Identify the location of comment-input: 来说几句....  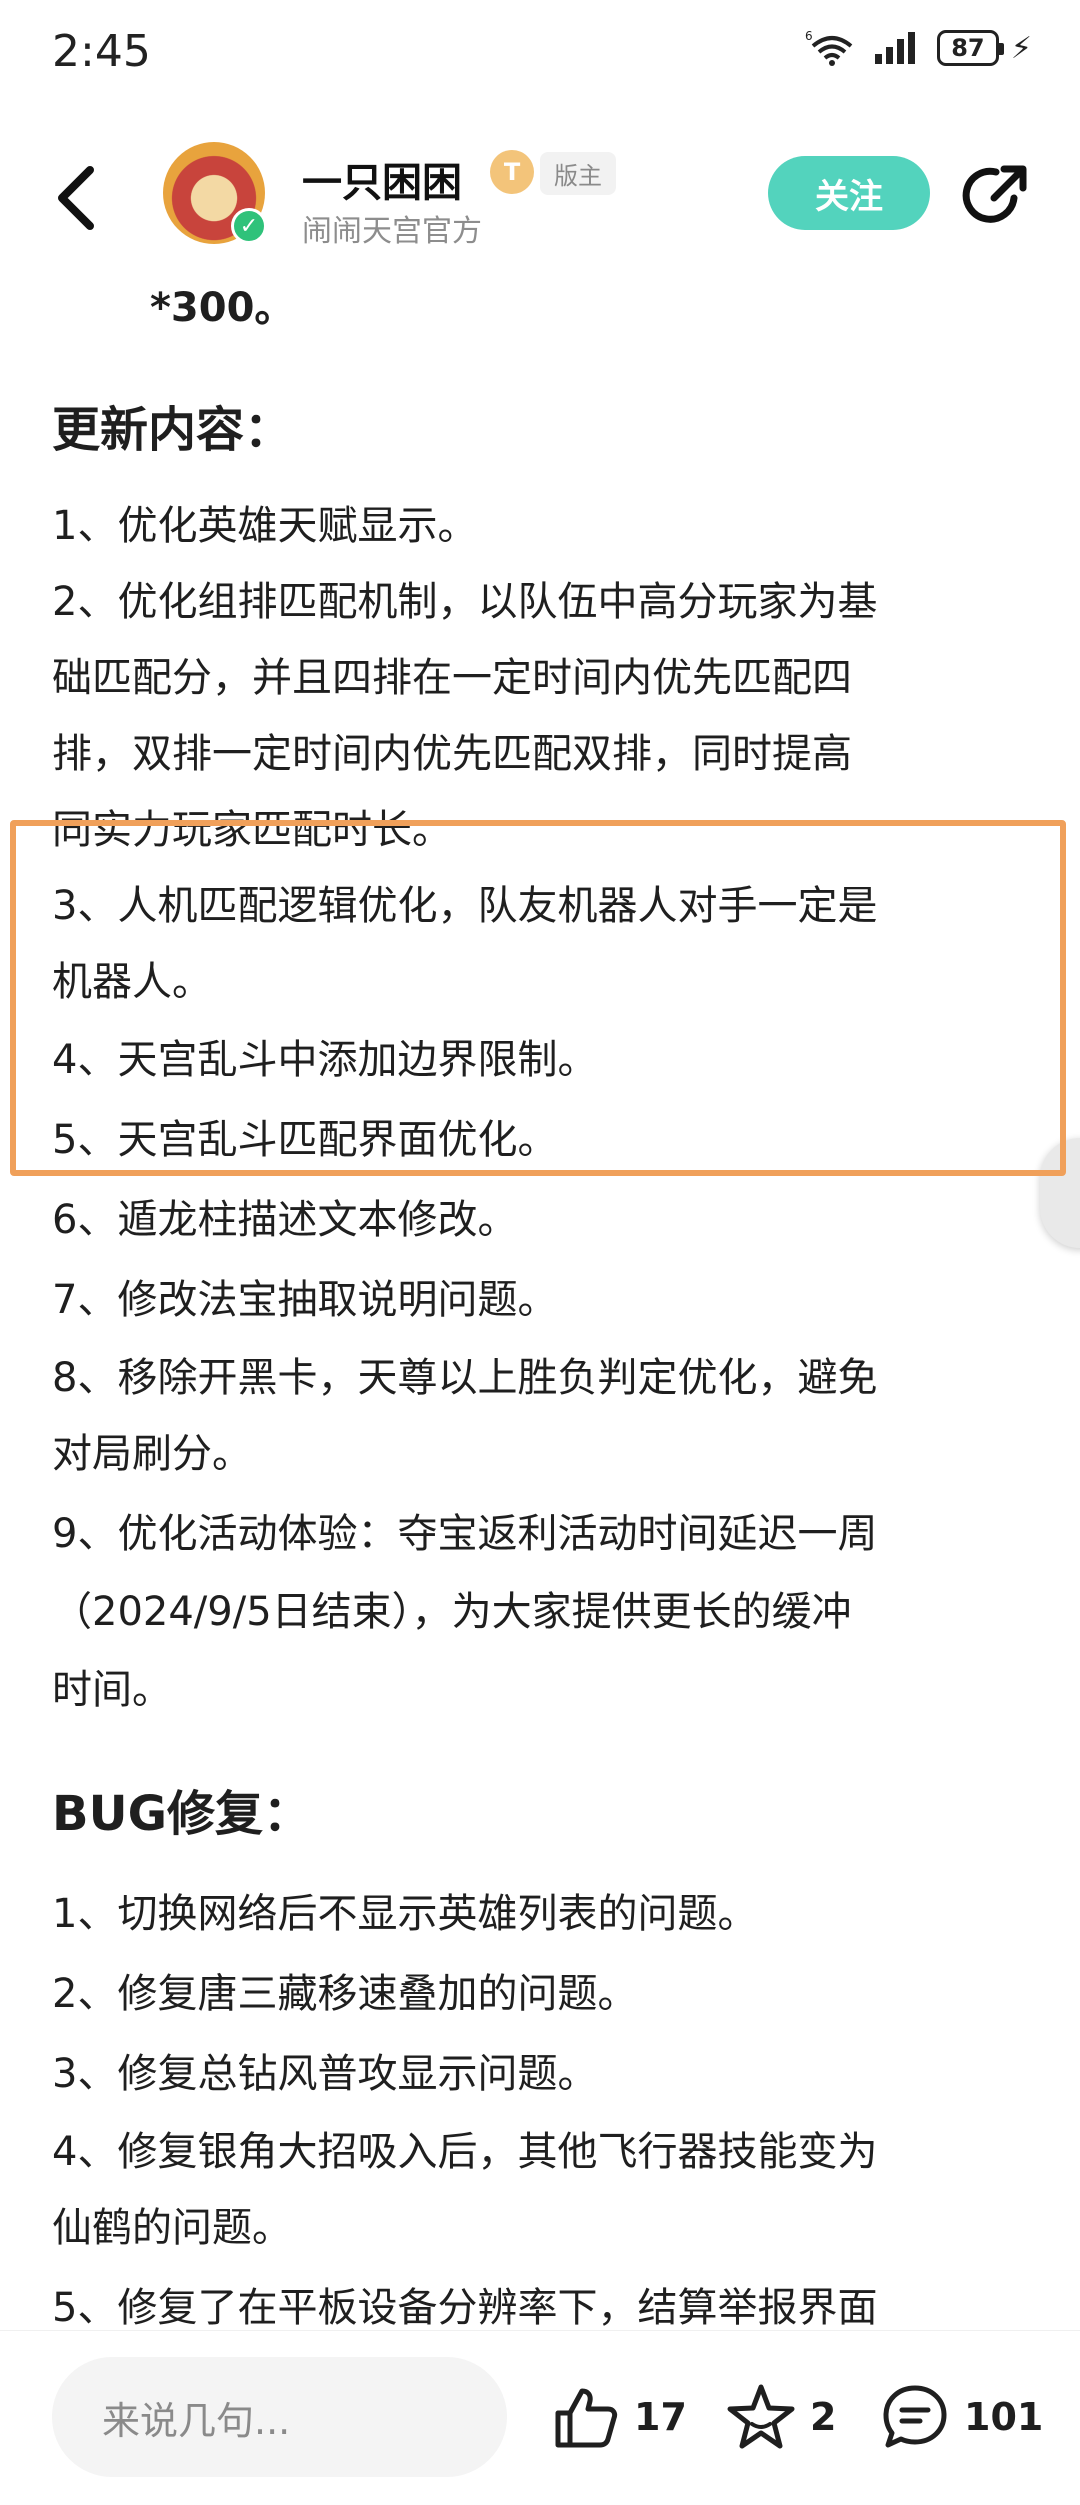
(279, 2417).